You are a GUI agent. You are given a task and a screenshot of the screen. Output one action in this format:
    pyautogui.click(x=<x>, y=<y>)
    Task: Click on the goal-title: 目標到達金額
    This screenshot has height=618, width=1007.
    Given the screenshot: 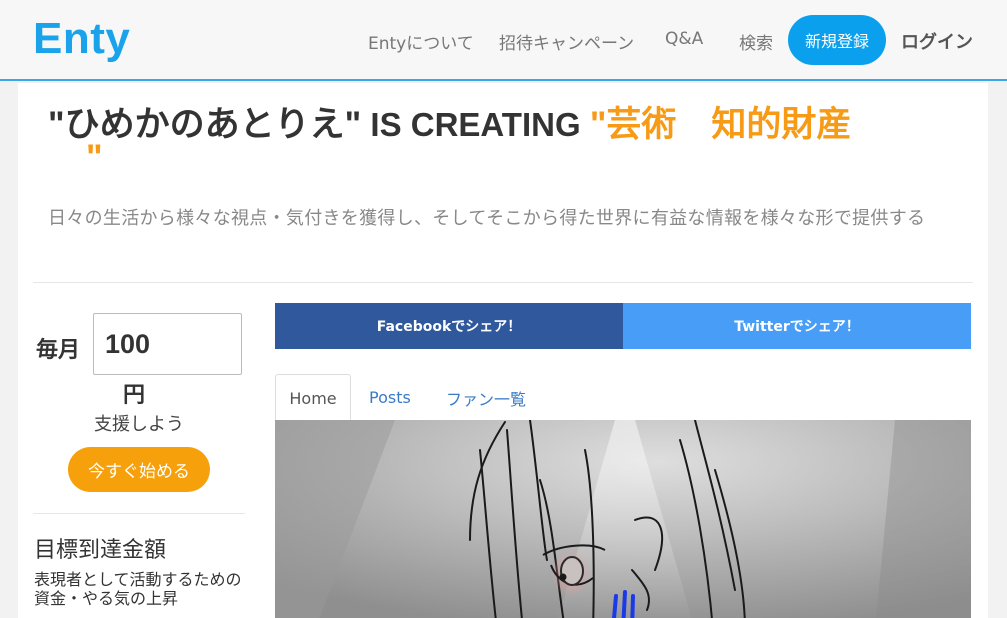 What is the action you would take?
    pyautogui.click(x=100, y=550)
    